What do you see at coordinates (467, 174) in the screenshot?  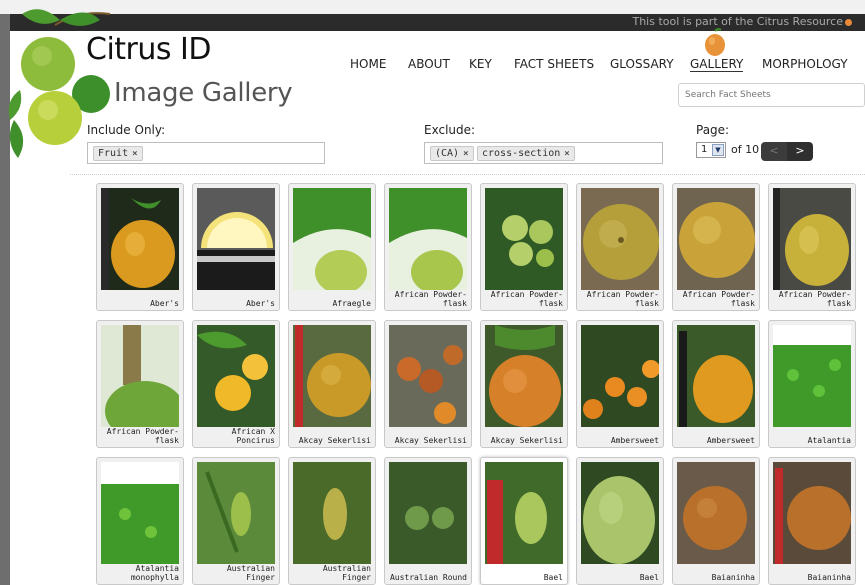 I see `divider` at bounding box center [467, 174].